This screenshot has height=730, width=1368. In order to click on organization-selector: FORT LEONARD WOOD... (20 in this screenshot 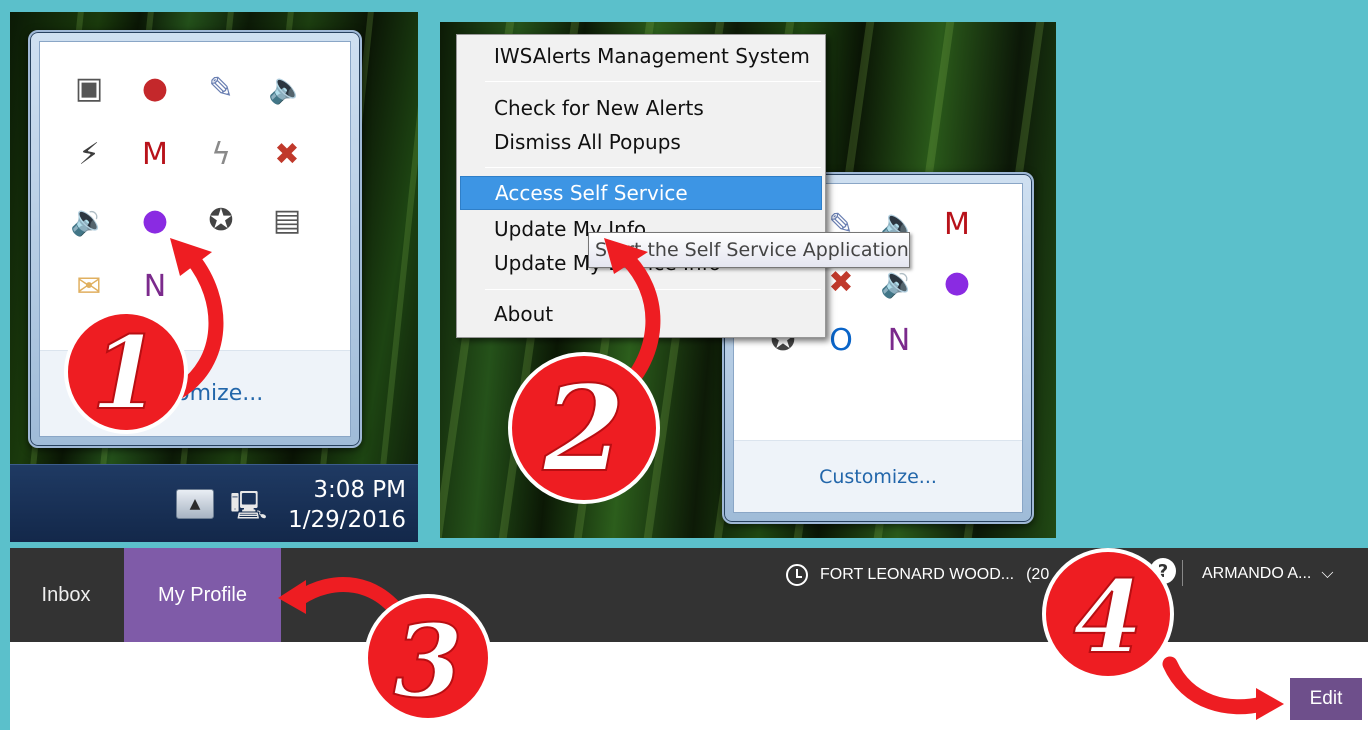, I will do `click(917, 575)`.